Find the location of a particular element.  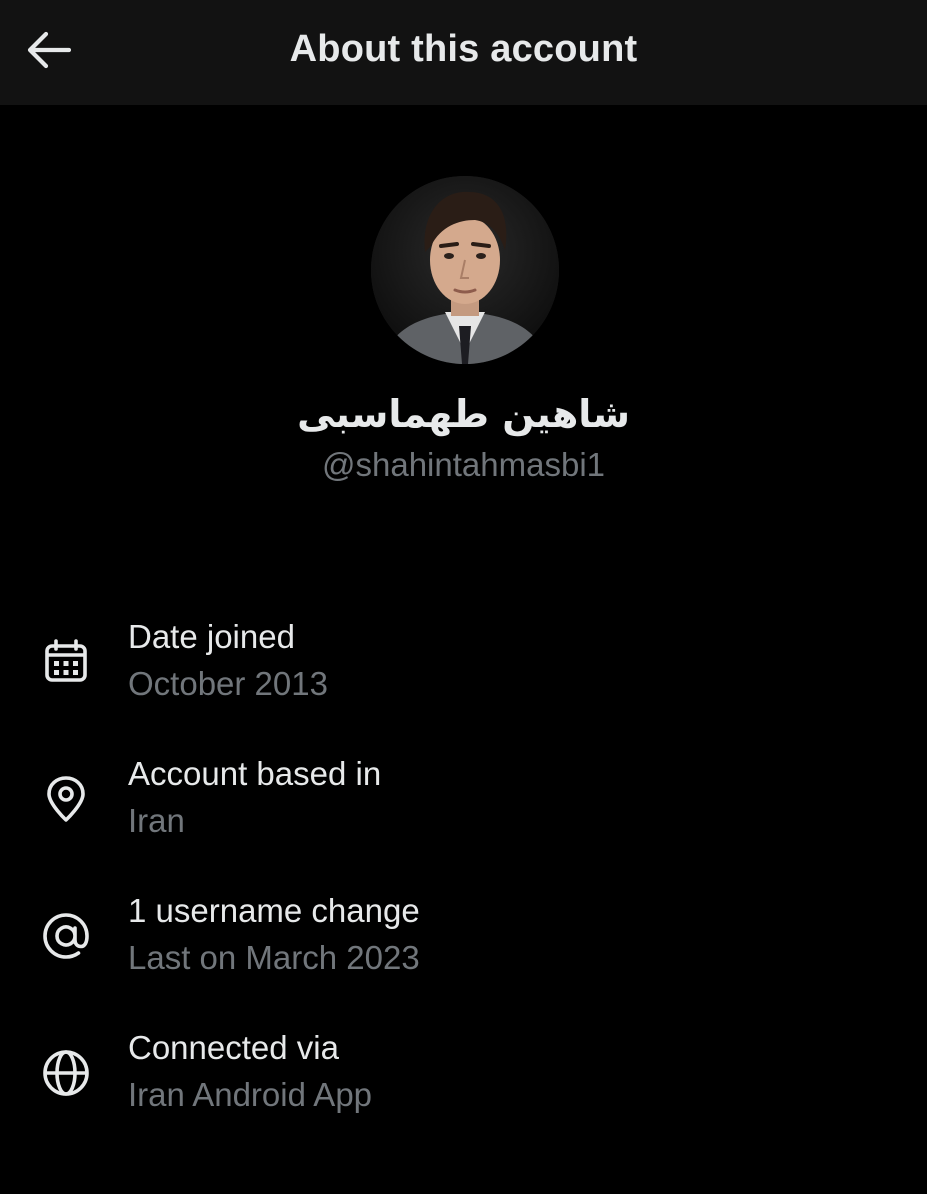

info-row-account-based-in: Account based in Iran is located at coordinates (463, 810).